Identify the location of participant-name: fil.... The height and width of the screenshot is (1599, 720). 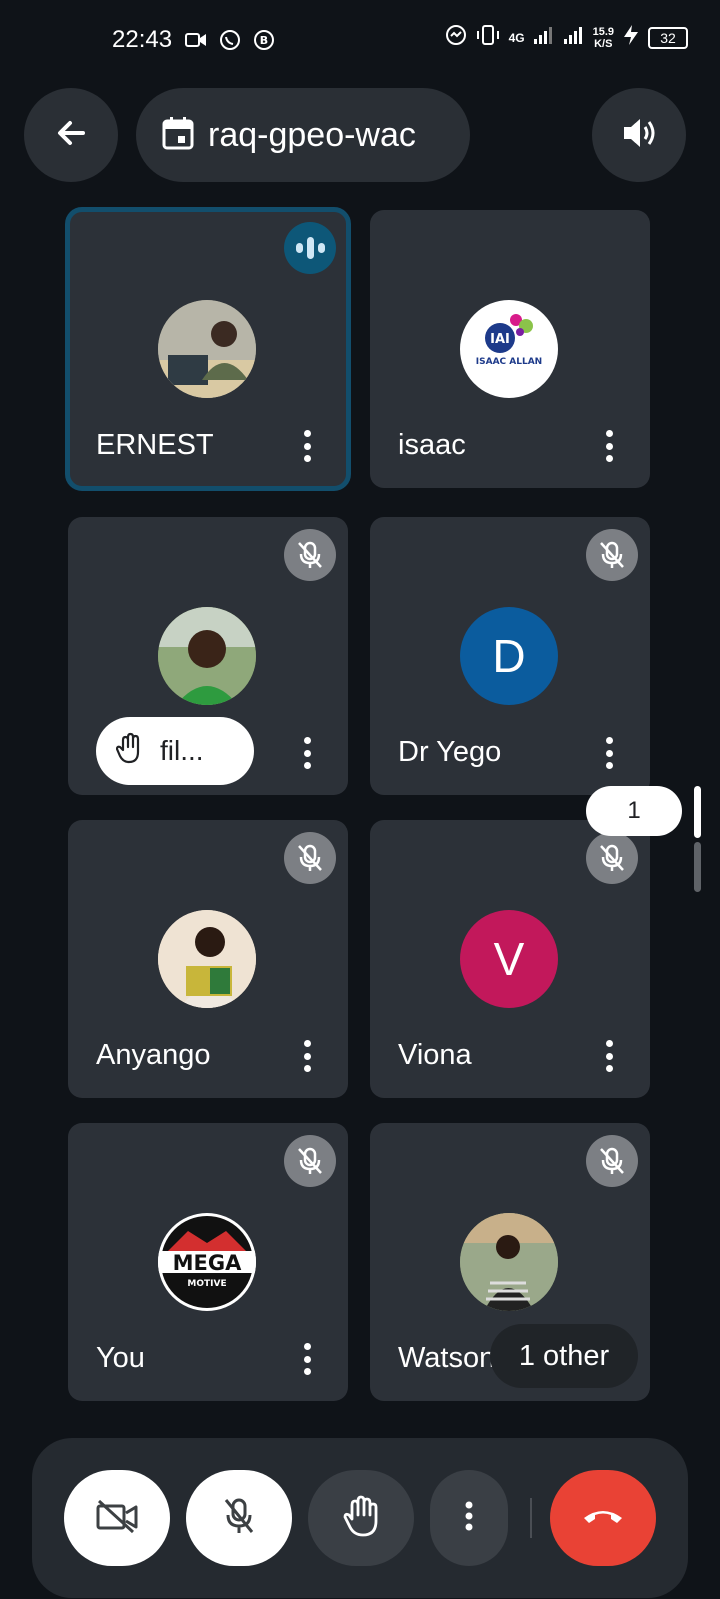
(182, 750).